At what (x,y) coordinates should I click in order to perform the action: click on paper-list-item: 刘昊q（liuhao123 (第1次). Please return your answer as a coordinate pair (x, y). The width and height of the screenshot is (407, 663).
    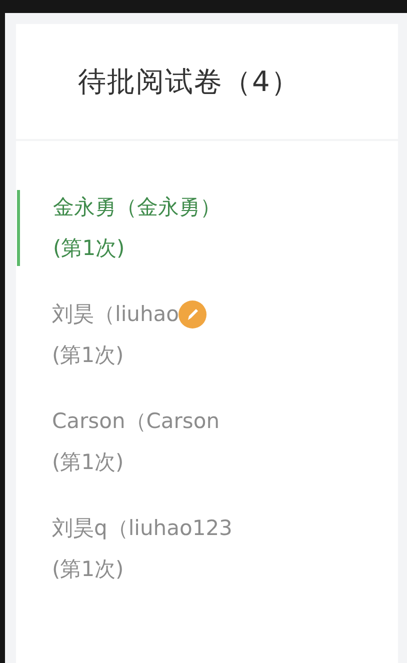
    Looking at the image, I should click on (207, 549).